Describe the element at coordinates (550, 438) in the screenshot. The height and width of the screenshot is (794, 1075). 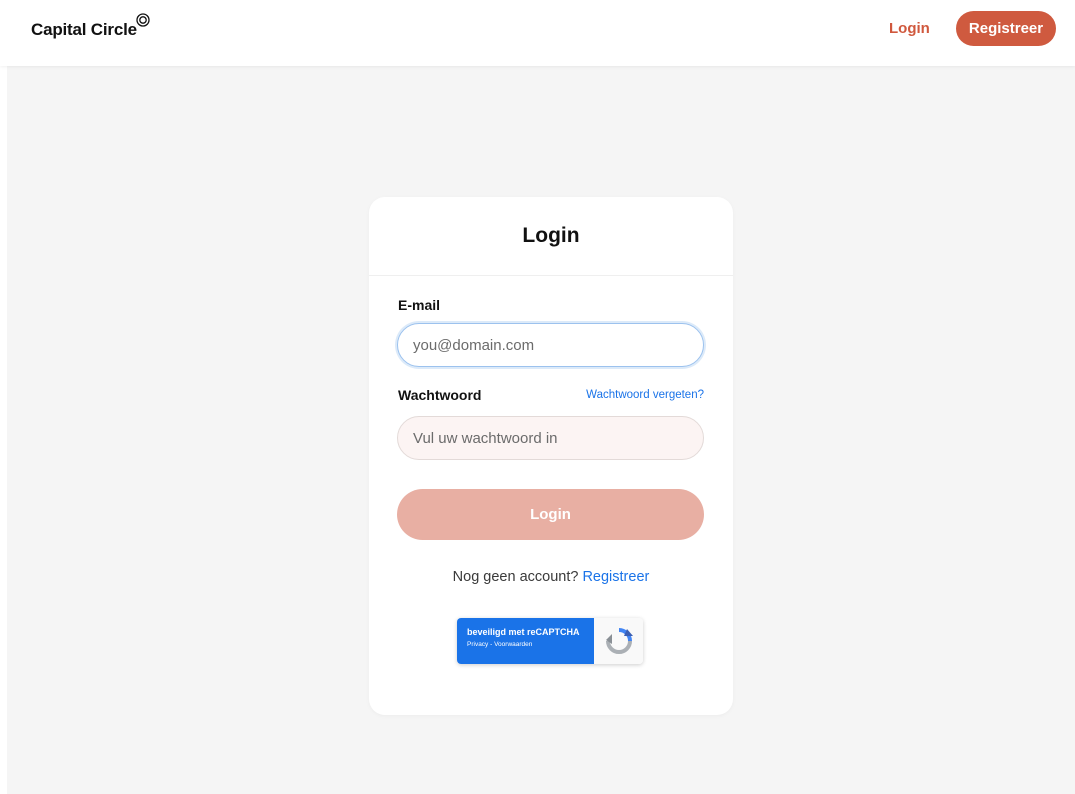
I see `password-field` at that location.